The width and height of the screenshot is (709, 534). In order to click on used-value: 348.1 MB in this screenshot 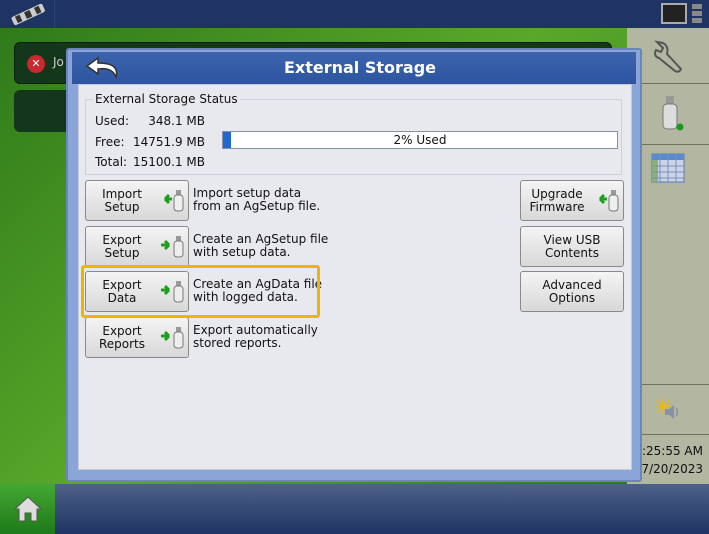, I will do `click(176, 121)`.